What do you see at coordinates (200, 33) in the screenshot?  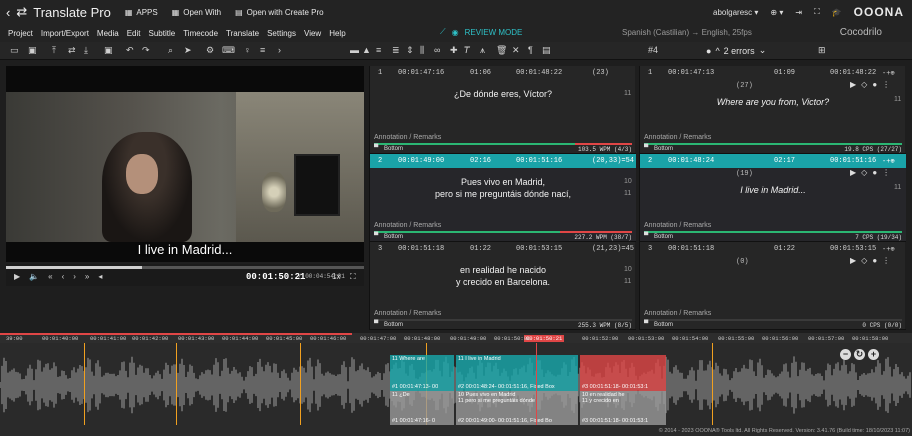 I see `menu-timecode: Timecode` at bounding box center [200, 33].